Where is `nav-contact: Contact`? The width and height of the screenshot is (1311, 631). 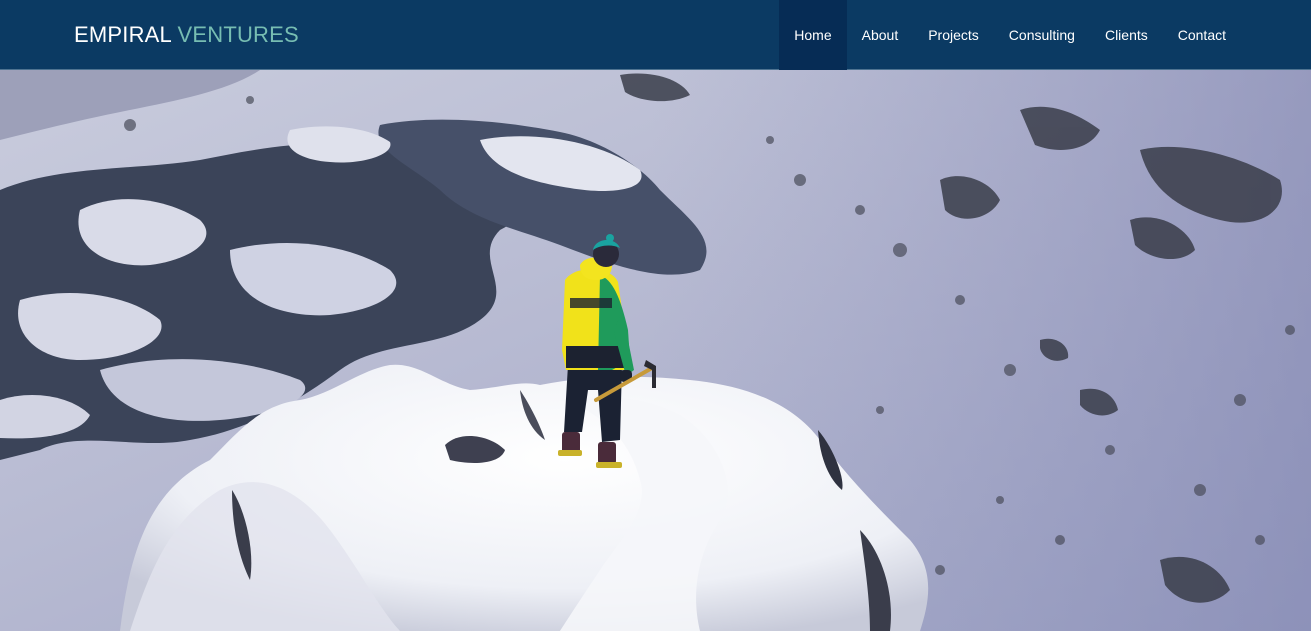
nav-contact: Contact is located at coordinates (1202, 35).